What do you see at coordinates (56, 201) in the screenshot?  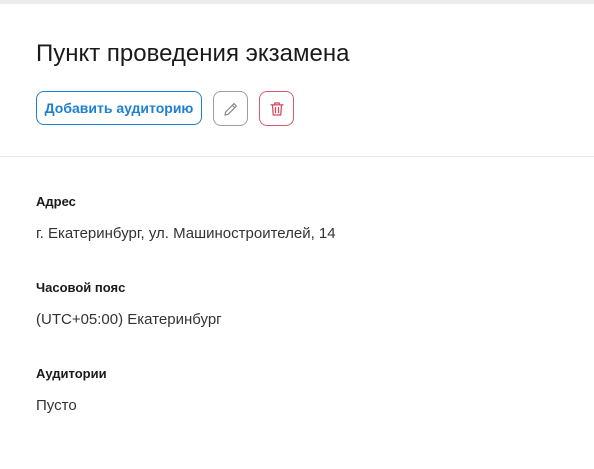 I see `address-label: Адрес` at bounding box center [56, 201].